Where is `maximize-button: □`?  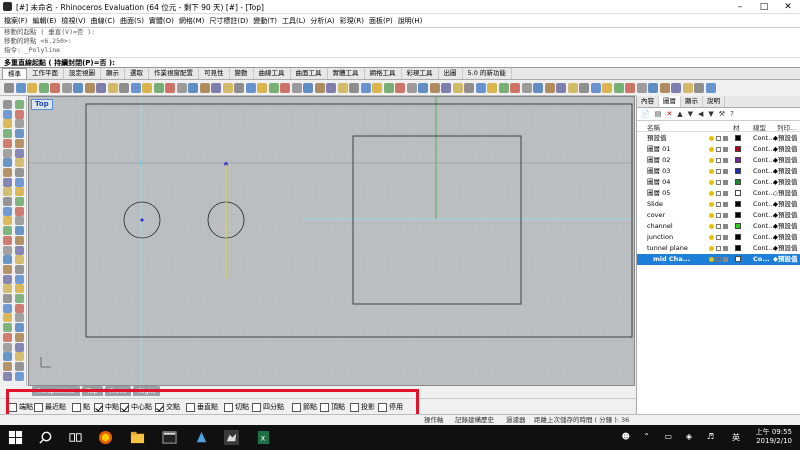
maximize-button: □ is located at coordinates (764, 7).